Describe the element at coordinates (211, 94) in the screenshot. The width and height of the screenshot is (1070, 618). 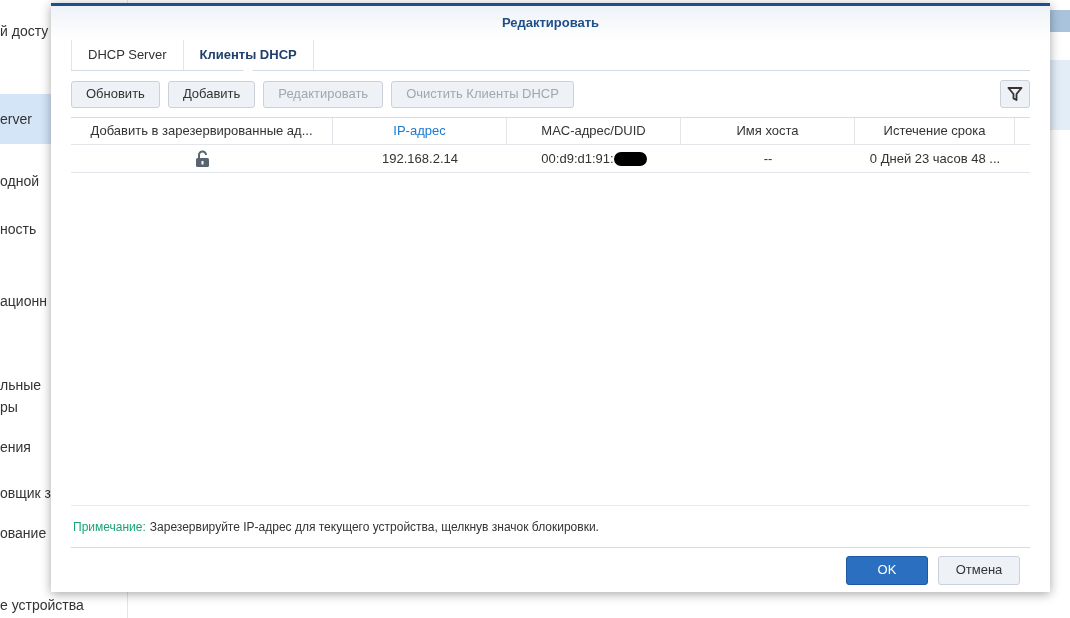
I see `toolbar-button: Добавить` at that location.